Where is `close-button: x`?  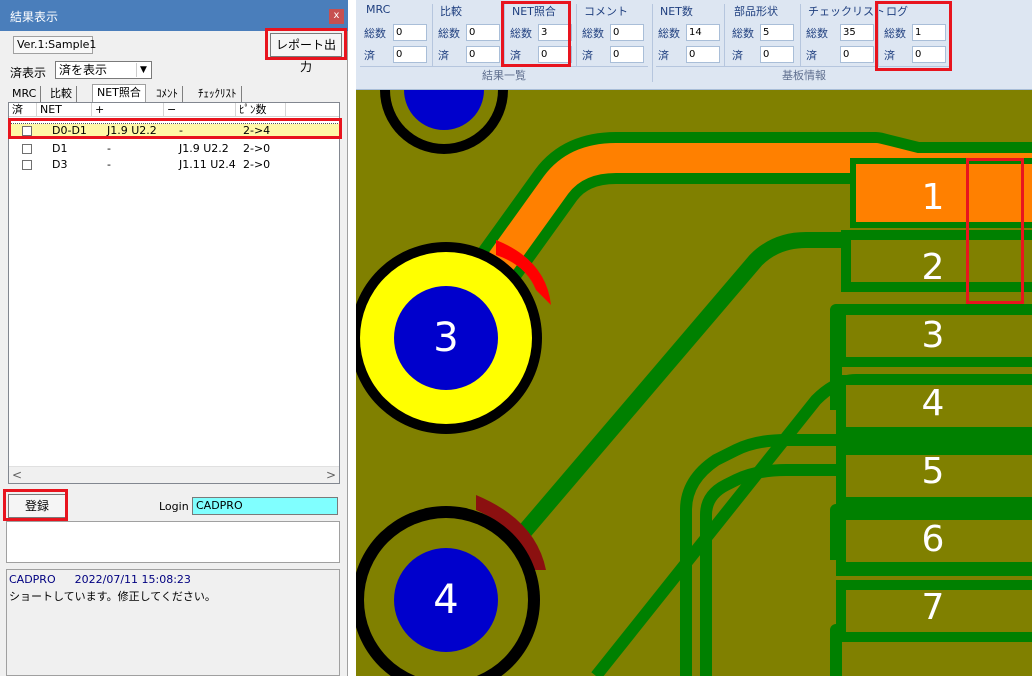
close-button: x is located at coordinates (336, 16).